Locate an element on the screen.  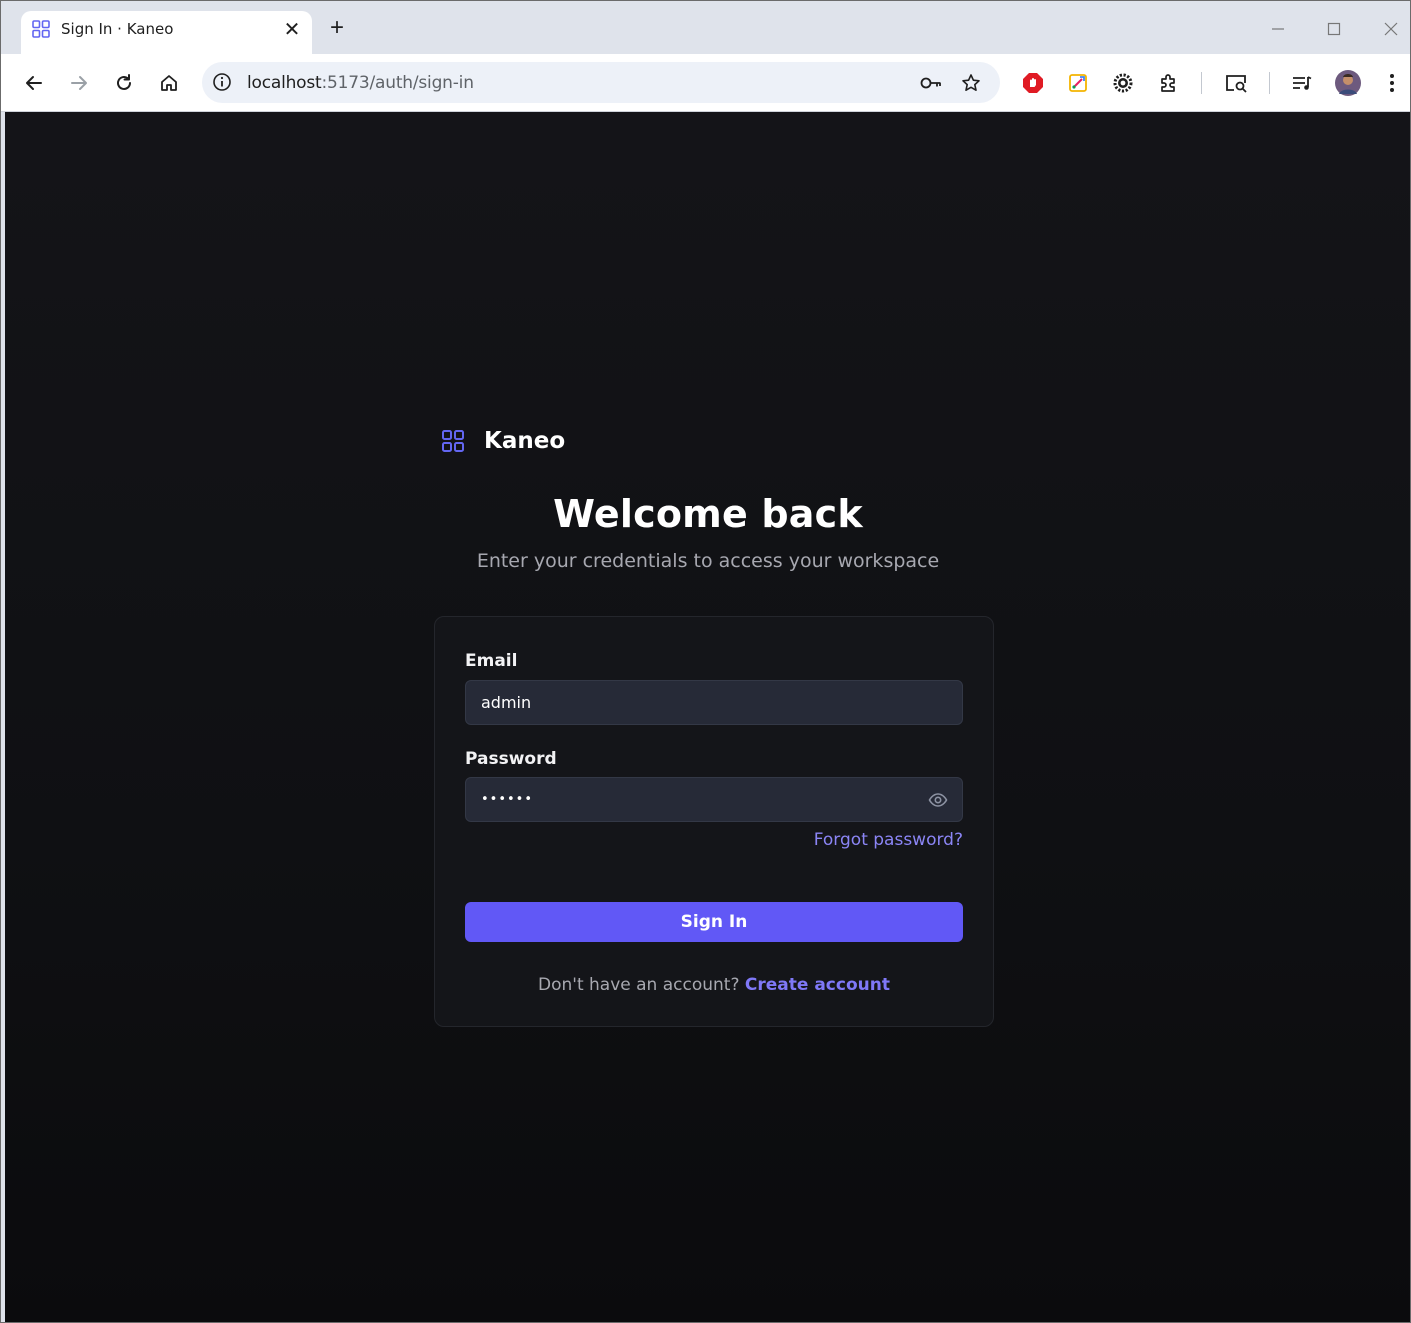
create-account-link: Create account is located at coordinates (817, 985).